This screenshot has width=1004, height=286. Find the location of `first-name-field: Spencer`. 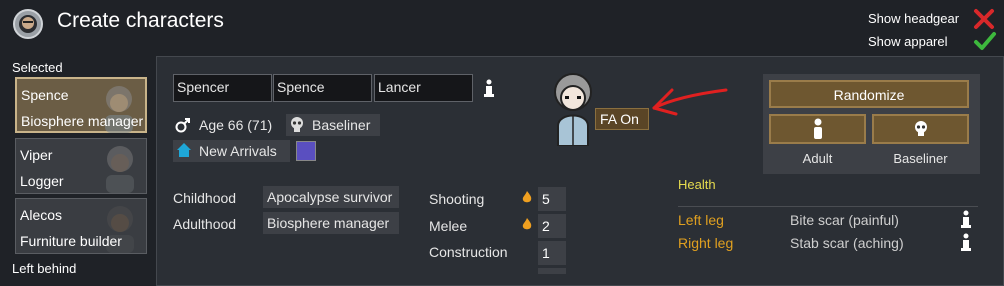

first-name-field: Spencer is located at coordinates (222, 88).